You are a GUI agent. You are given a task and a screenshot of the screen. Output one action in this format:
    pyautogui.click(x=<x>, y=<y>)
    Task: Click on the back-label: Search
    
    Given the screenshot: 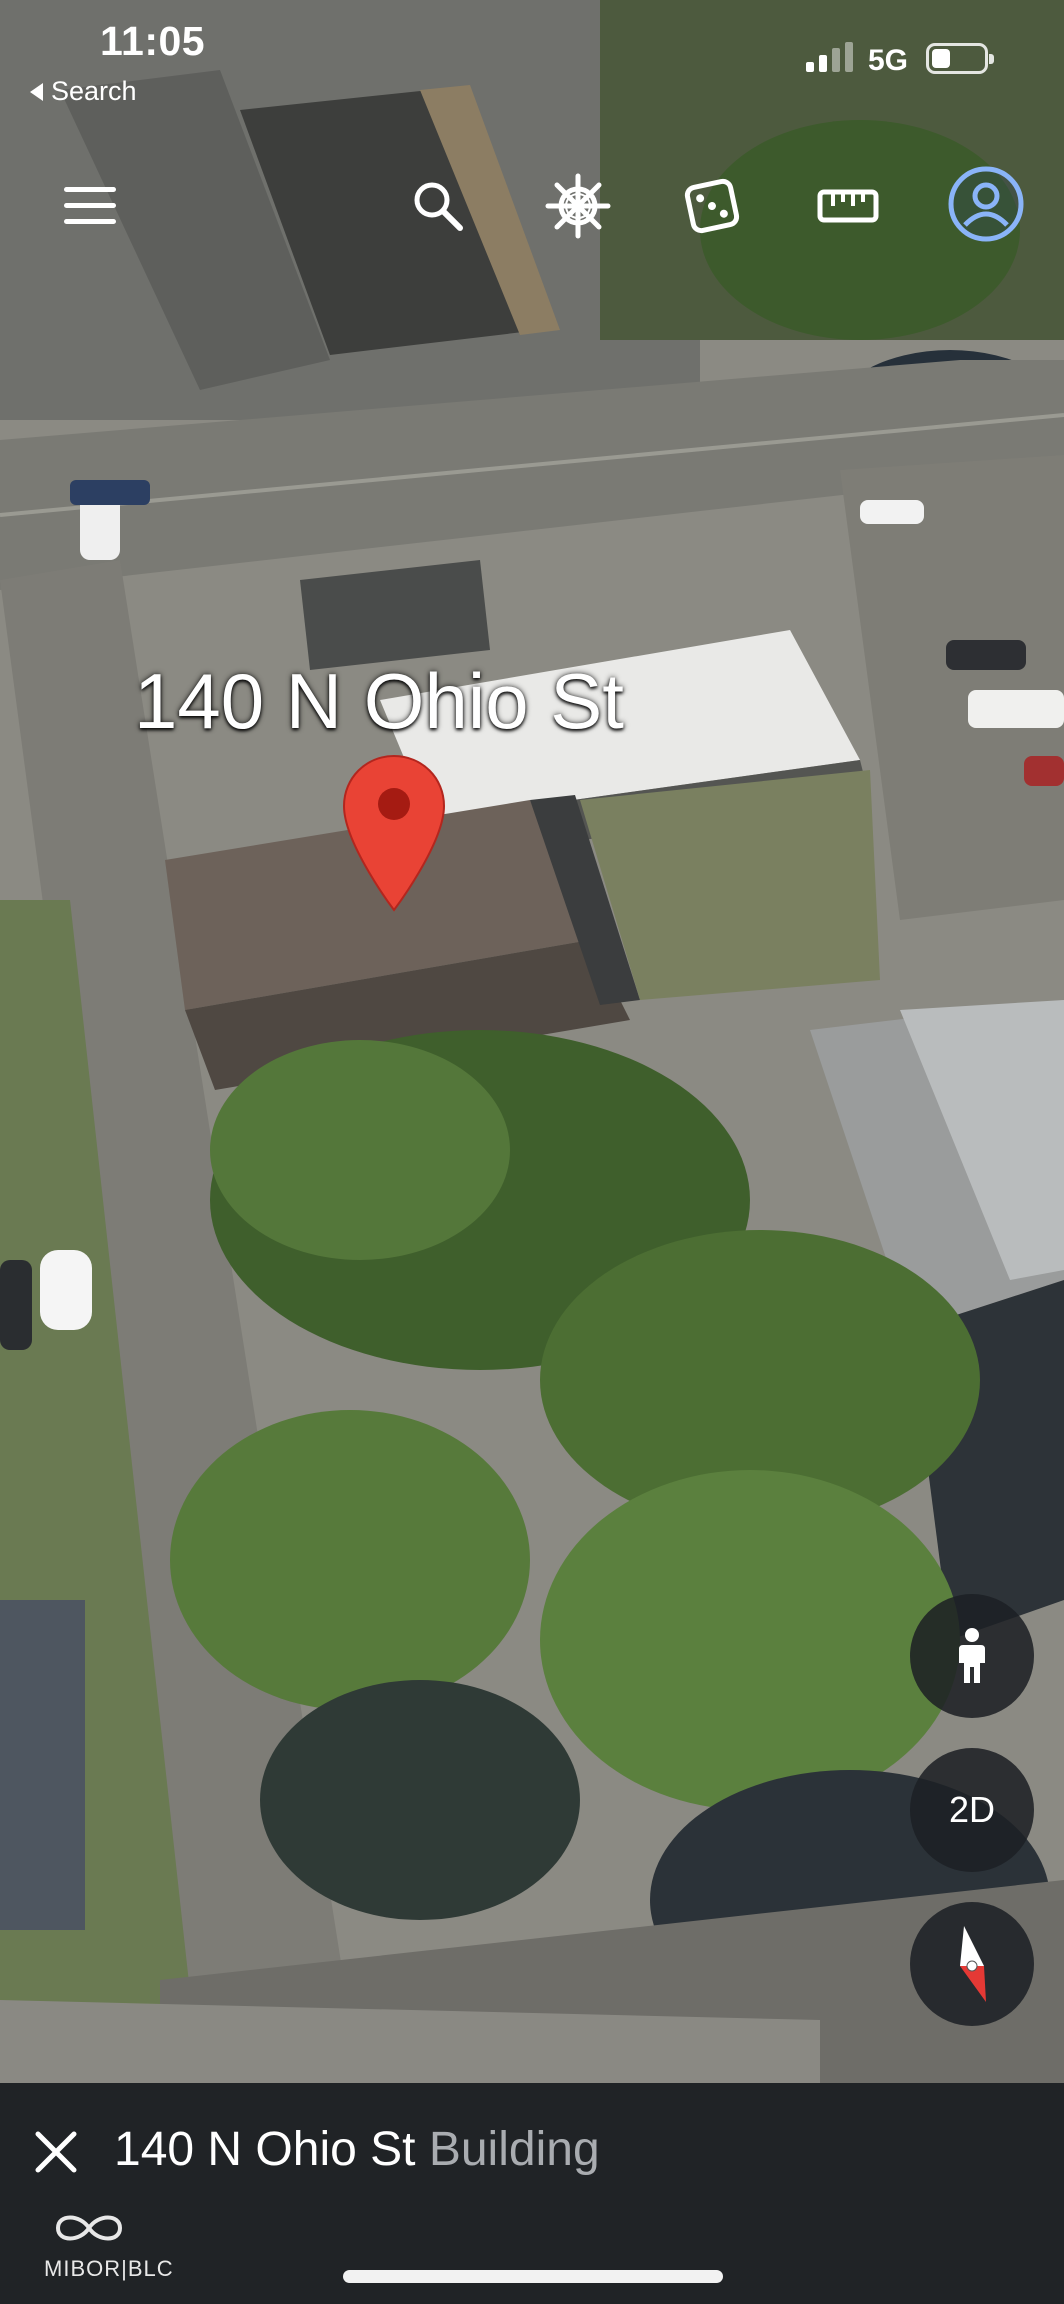 What is the action you would take?
    pyautogui.click(x=94, y=91)
    